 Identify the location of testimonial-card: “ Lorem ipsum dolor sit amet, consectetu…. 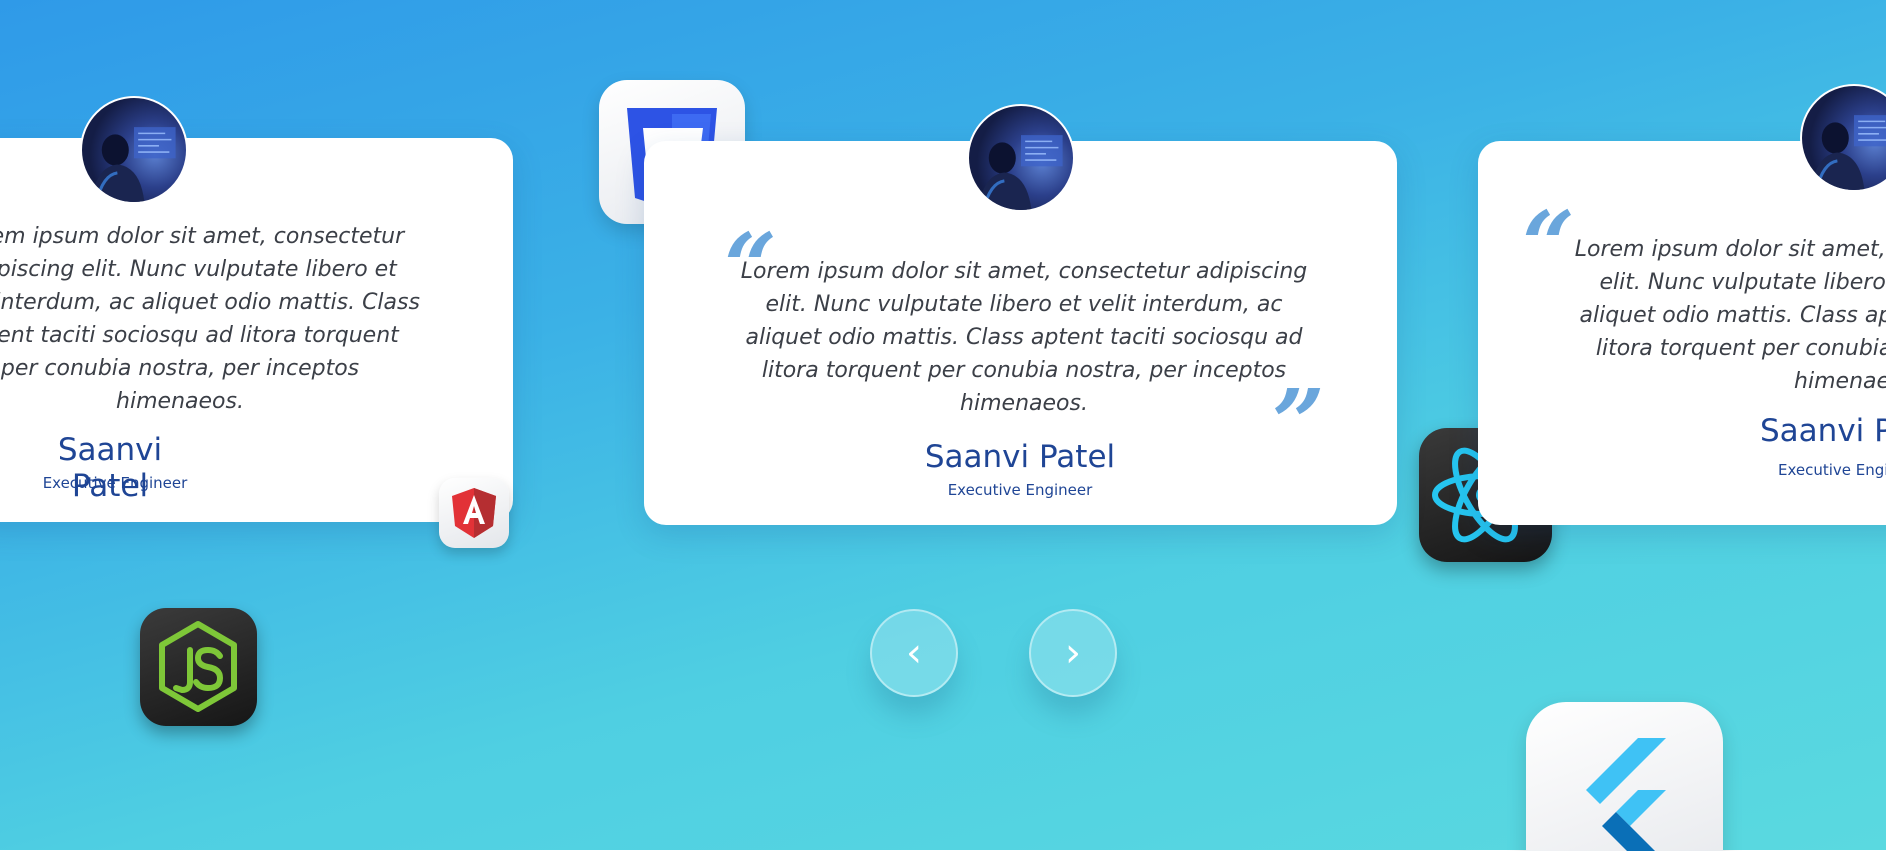
(1682, 333).